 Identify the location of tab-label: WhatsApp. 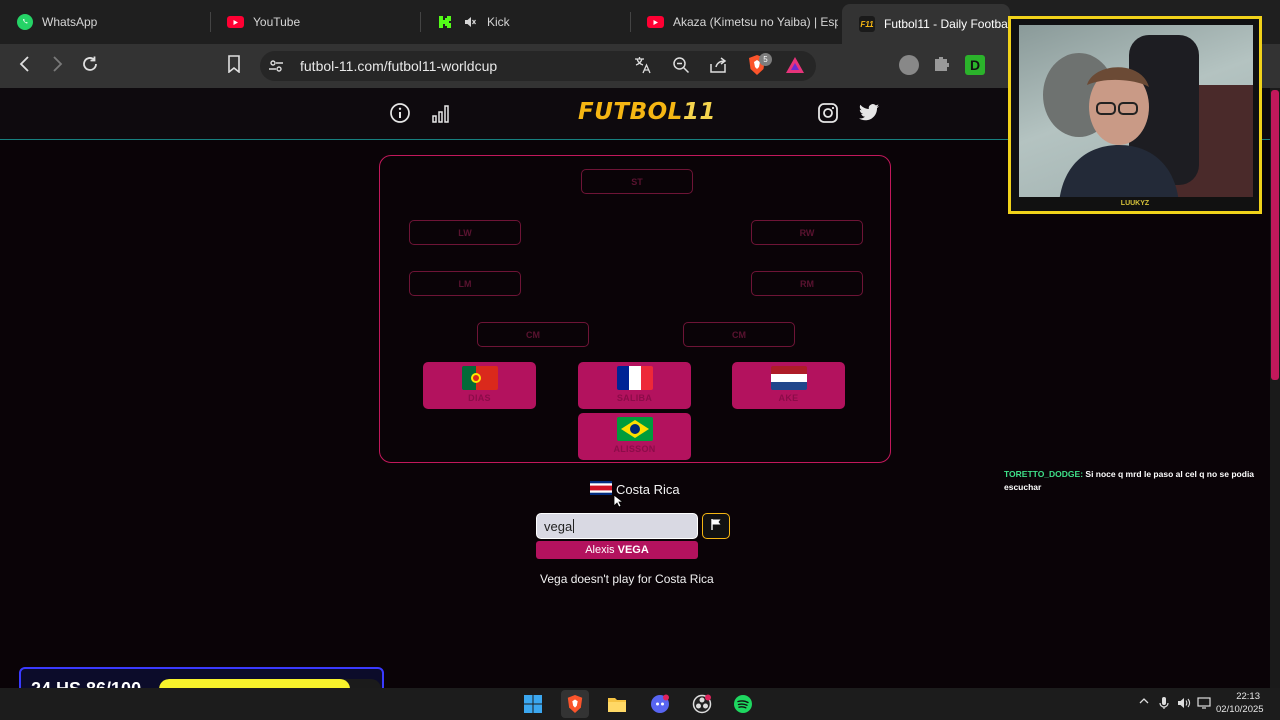
(70, 22).